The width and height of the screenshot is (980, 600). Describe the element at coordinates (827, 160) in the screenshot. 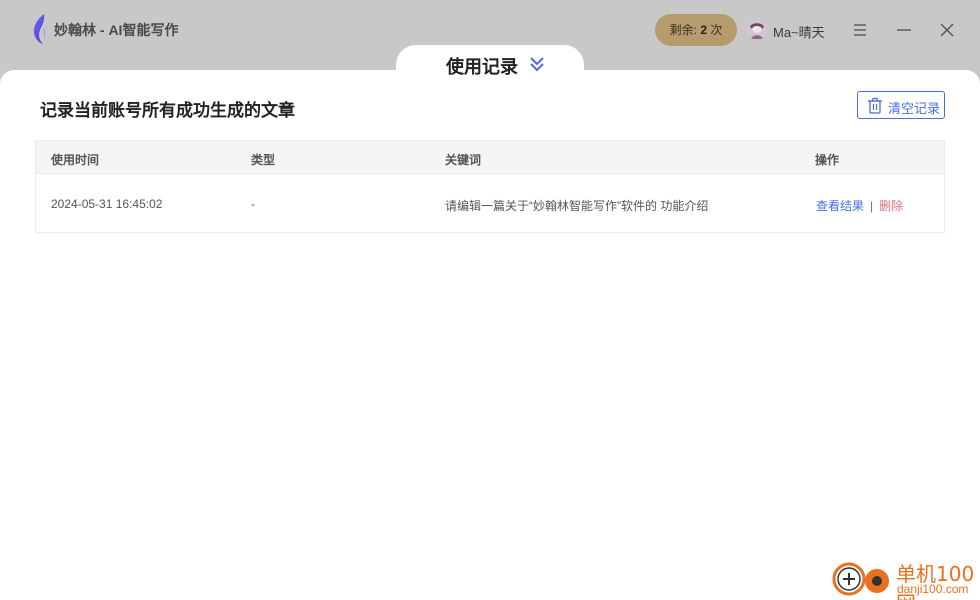

I see `column-header-actions: 操作` at that location.